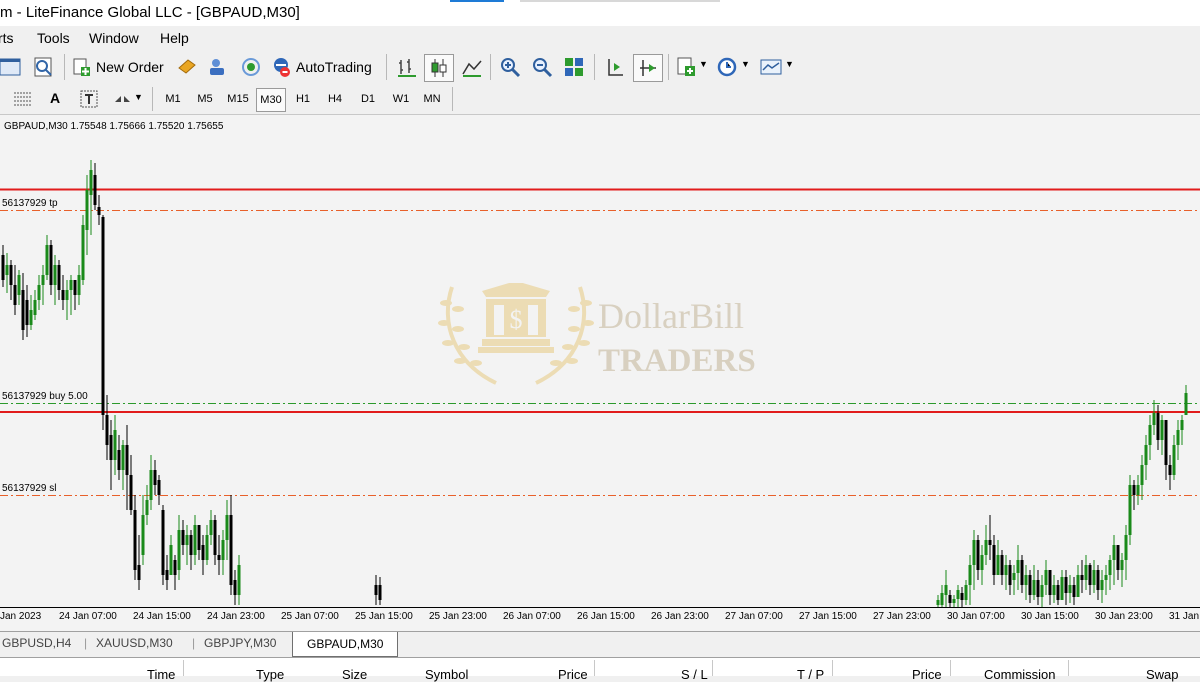 This screenshot has width=1200, height=682. Describe the element at coordinates (81, 67) in the screenshot. I see `new-order-icon` at that location.